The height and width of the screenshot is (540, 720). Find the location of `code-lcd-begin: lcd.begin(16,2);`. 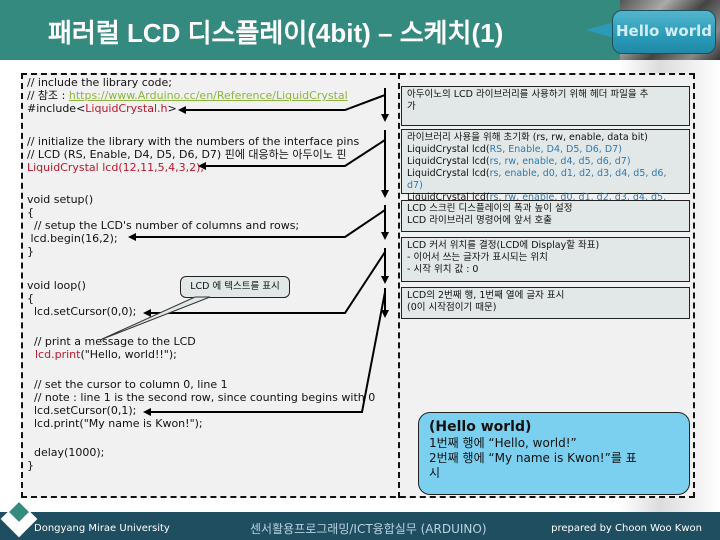

code-lcd-begin: lcd.begin(16,2); is located at coordinates (72, 238).